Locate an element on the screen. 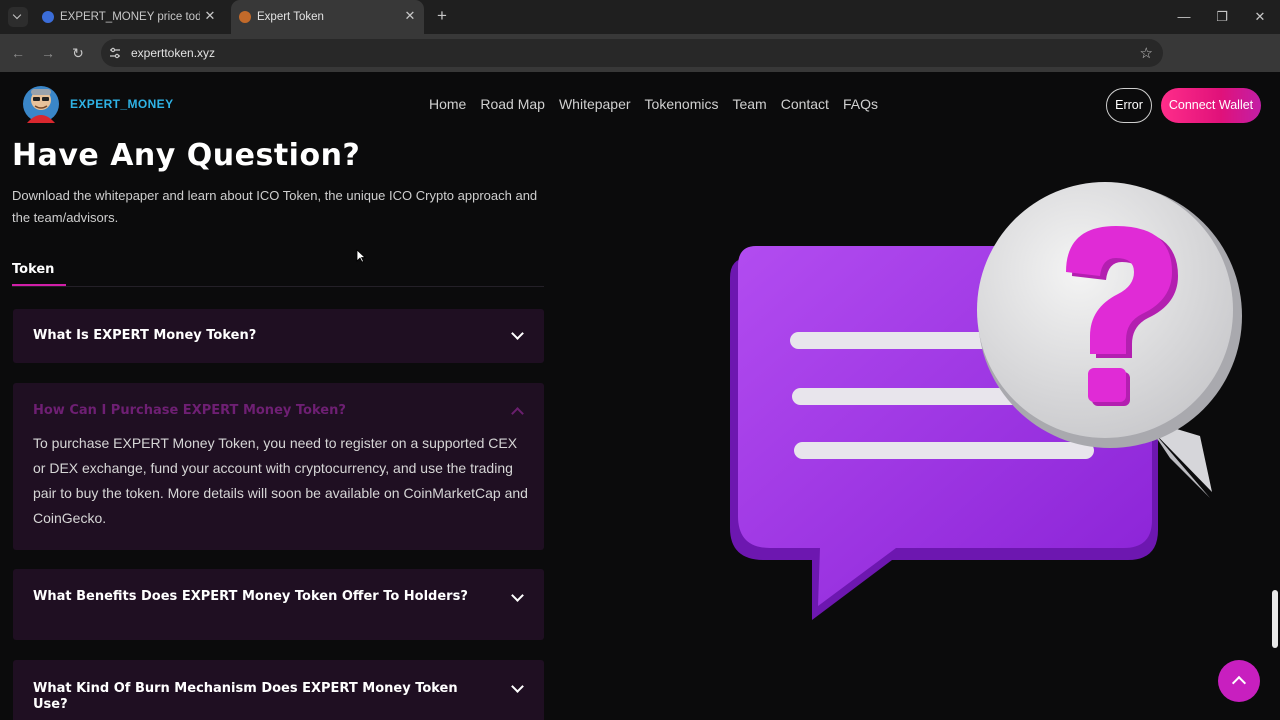 The image size is (1280, 720). nav-whitepaper: Whitepaper is located at coordinates (595, 104).